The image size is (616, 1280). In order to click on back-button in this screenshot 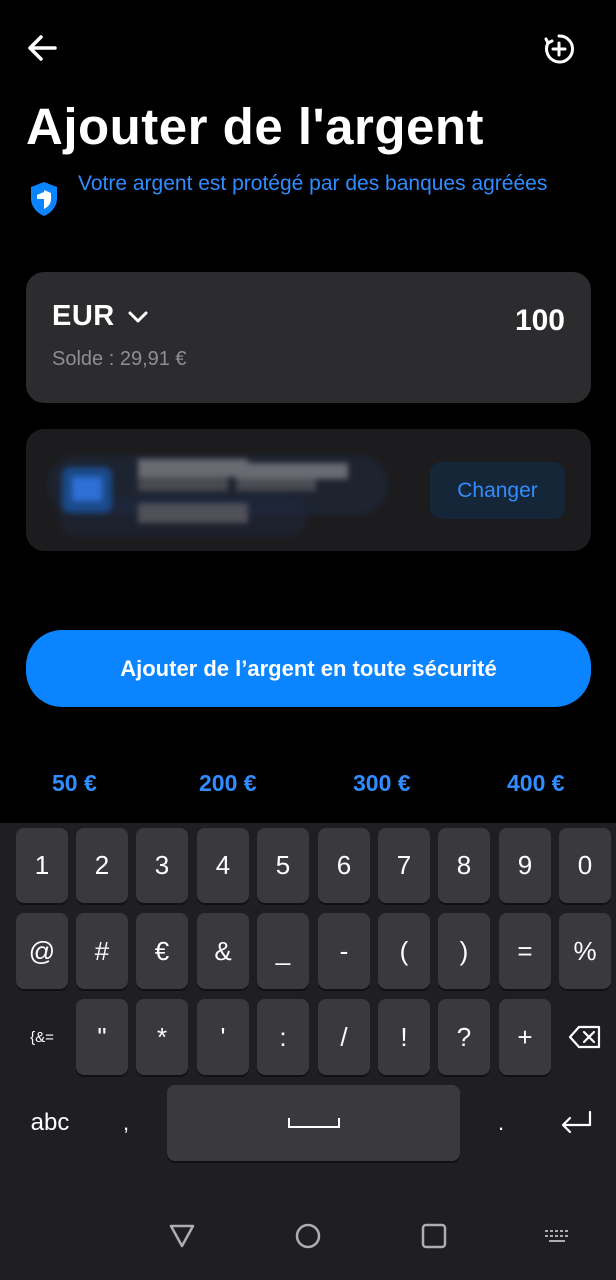, I will do `click(42, 48)`.